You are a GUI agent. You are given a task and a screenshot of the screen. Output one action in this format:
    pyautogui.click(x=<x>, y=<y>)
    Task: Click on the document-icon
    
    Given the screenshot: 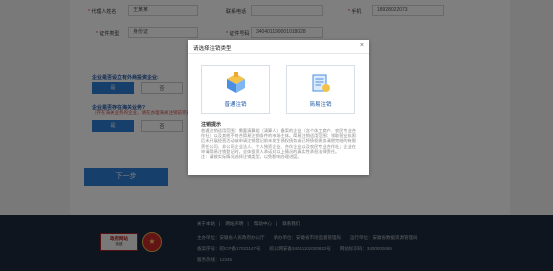 What is the action you would take?
    pyautogui.click(x=321, y=83)
    